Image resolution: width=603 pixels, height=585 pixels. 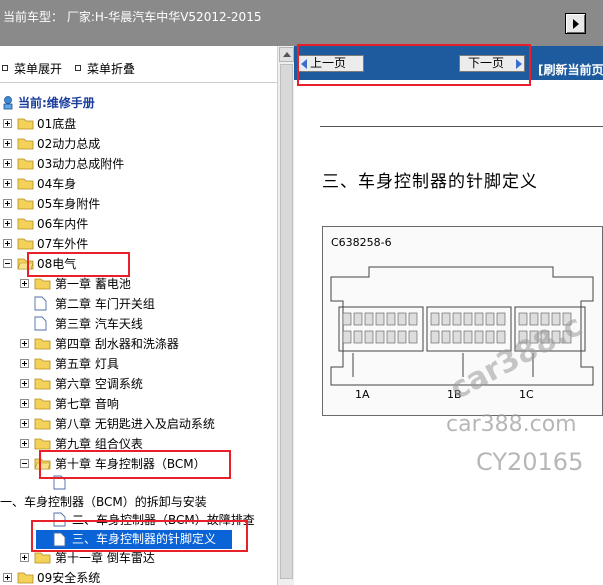 What do you see at coordinates (492, 63) in the screenshot?
I see `next-page-button: 下一页` at bounding box center [492, 63].